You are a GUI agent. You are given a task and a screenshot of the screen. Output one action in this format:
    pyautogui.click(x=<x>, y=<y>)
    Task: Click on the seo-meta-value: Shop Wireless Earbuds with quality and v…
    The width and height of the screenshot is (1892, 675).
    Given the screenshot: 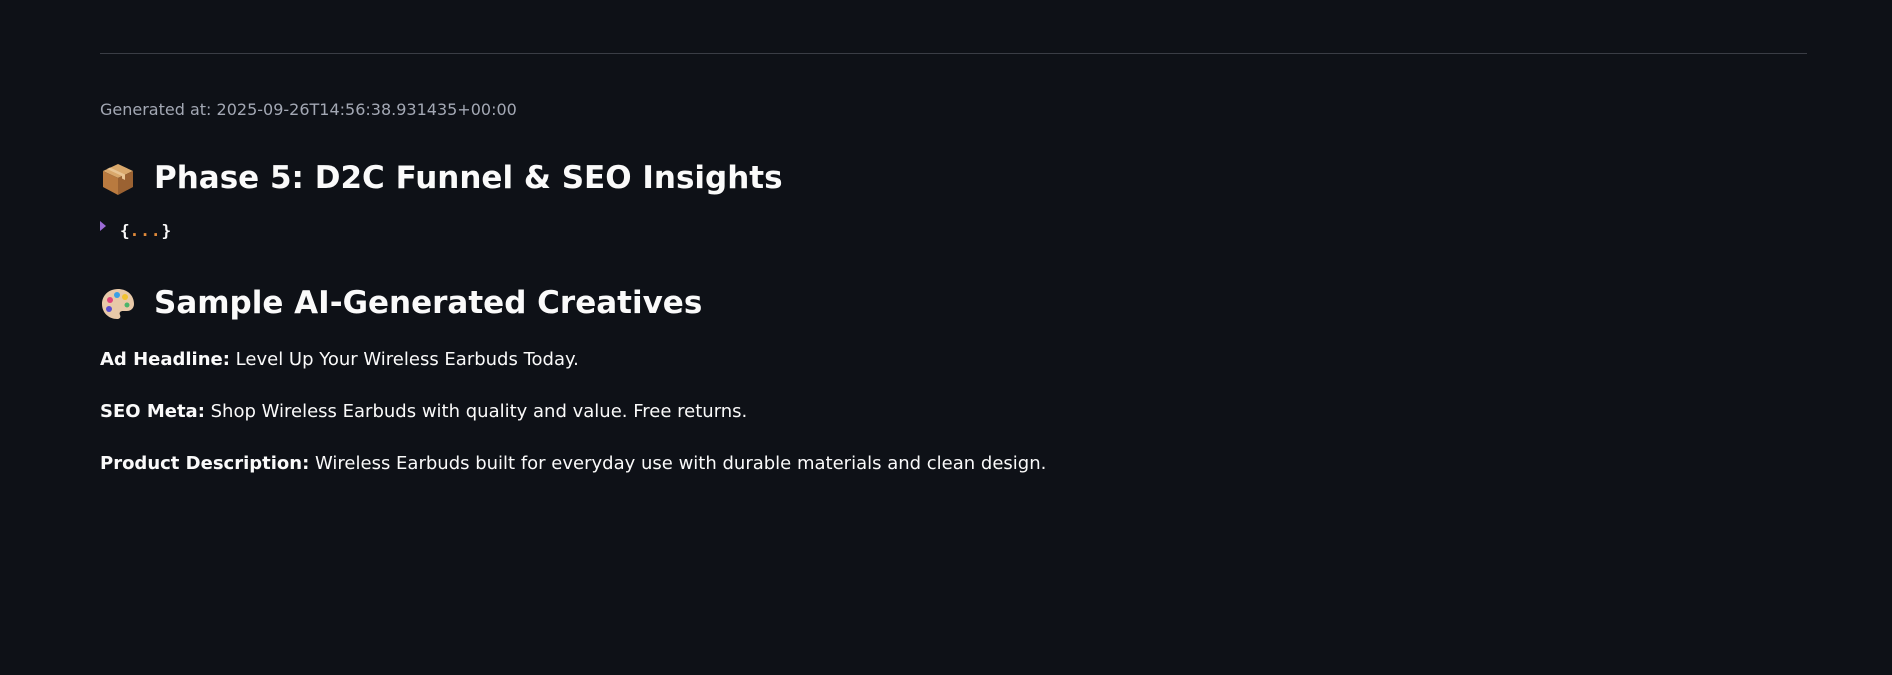 What is the action you would take?
    pyautogui.click(x=476, y=411)
    